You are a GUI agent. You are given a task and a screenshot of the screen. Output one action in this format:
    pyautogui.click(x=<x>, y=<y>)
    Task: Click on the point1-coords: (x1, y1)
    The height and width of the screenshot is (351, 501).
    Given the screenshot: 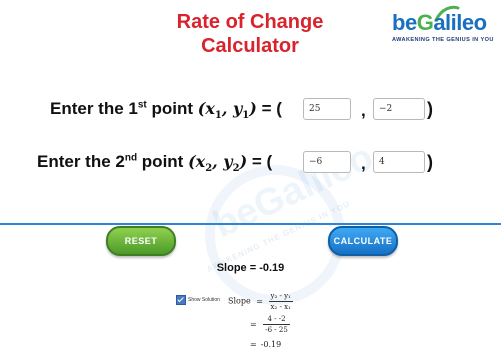 What is the action you would take?
    pyautogui.click(x=227, y=110)
    